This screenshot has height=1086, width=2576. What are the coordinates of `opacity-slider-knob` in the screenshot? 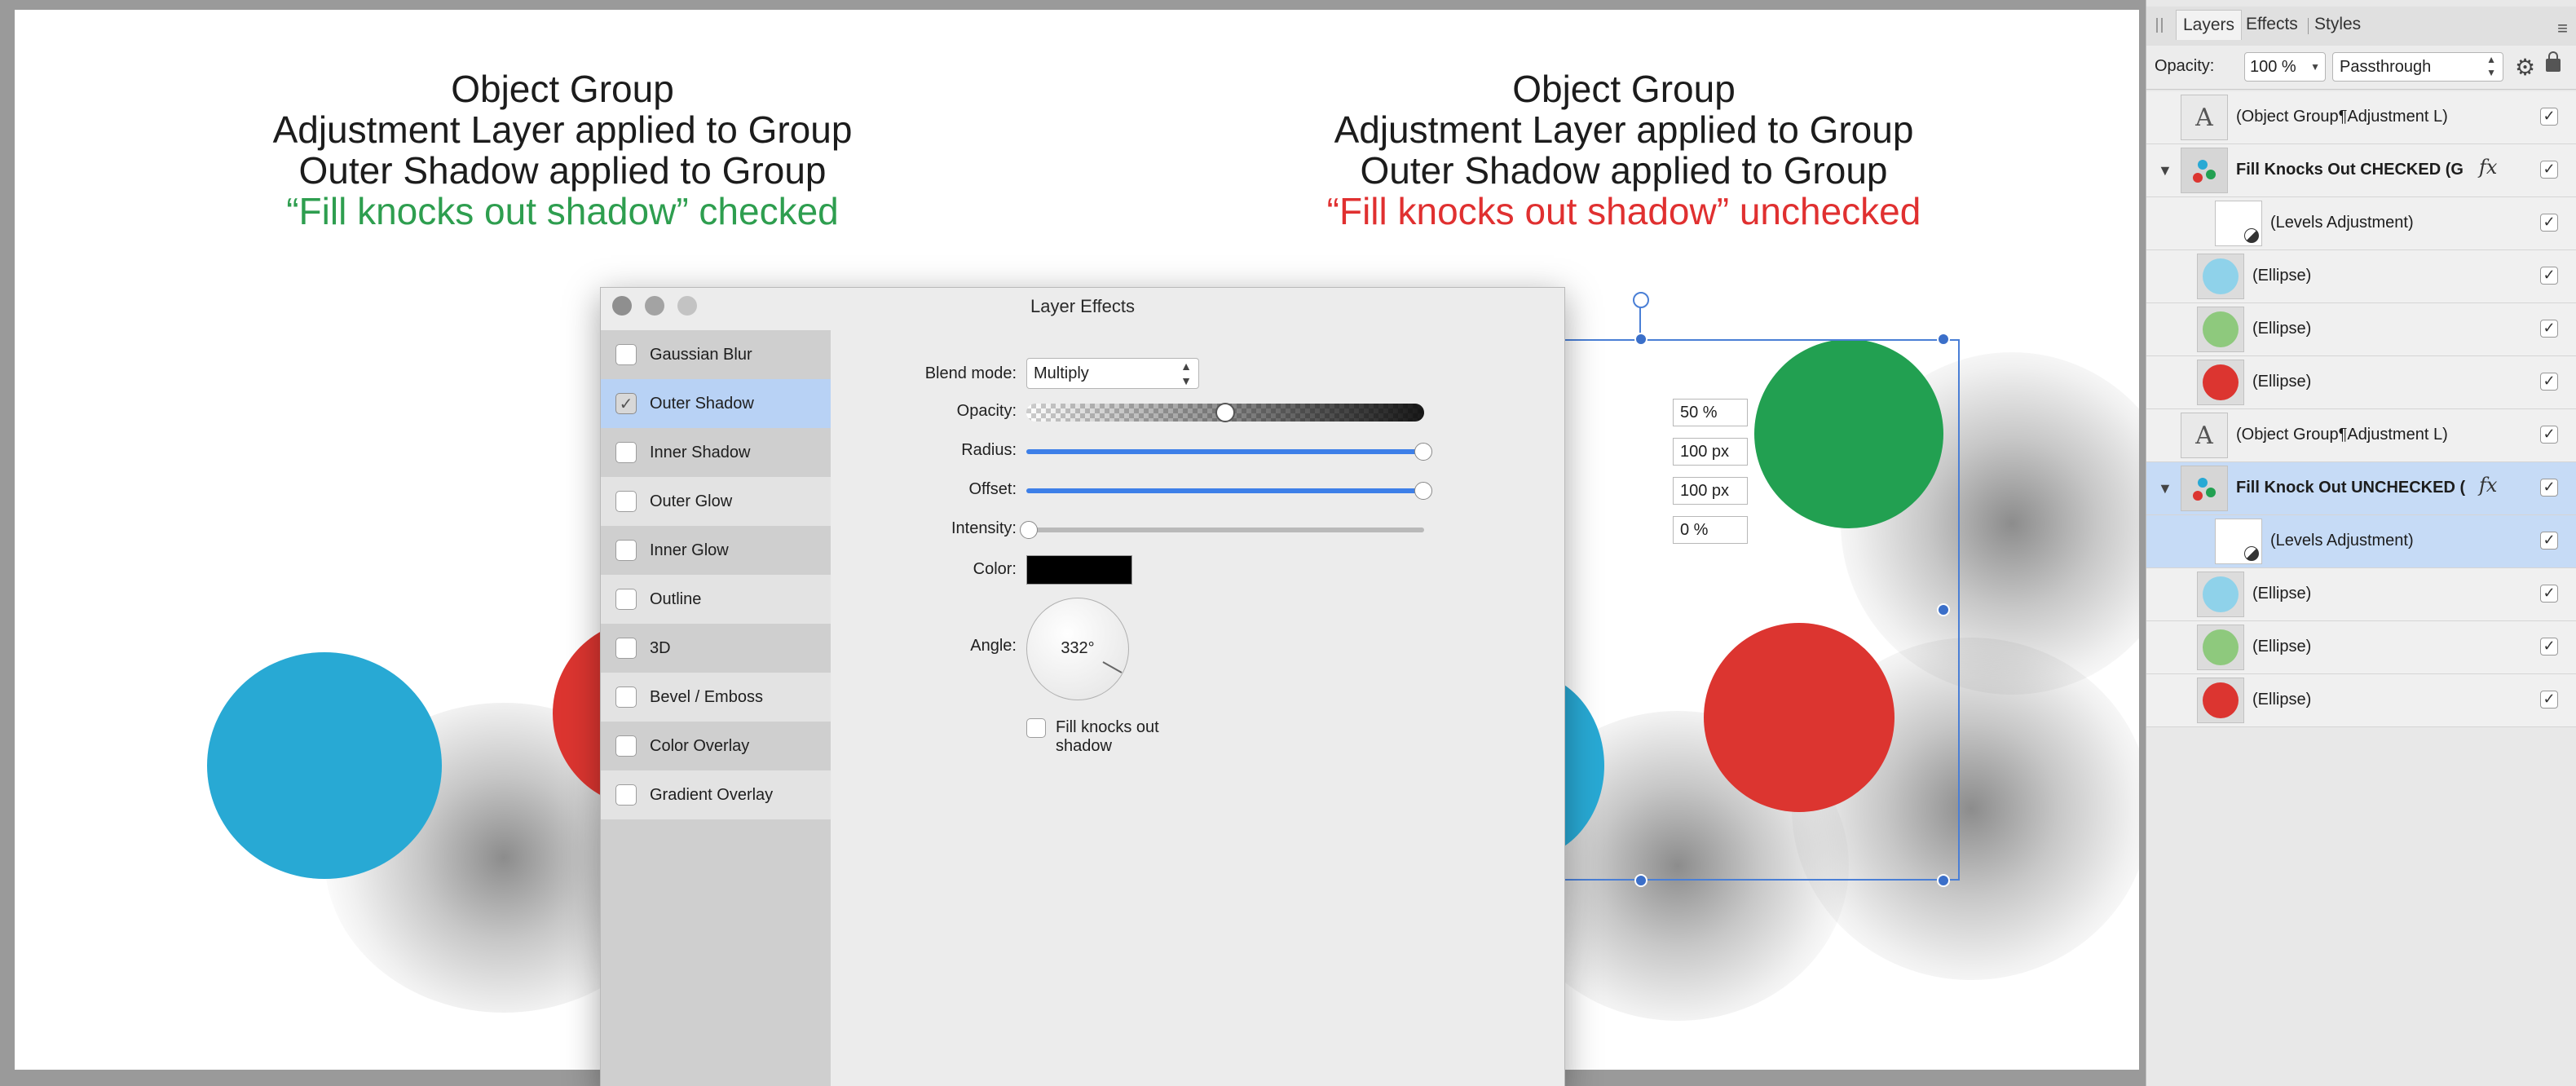 It's located at (1225, 412).